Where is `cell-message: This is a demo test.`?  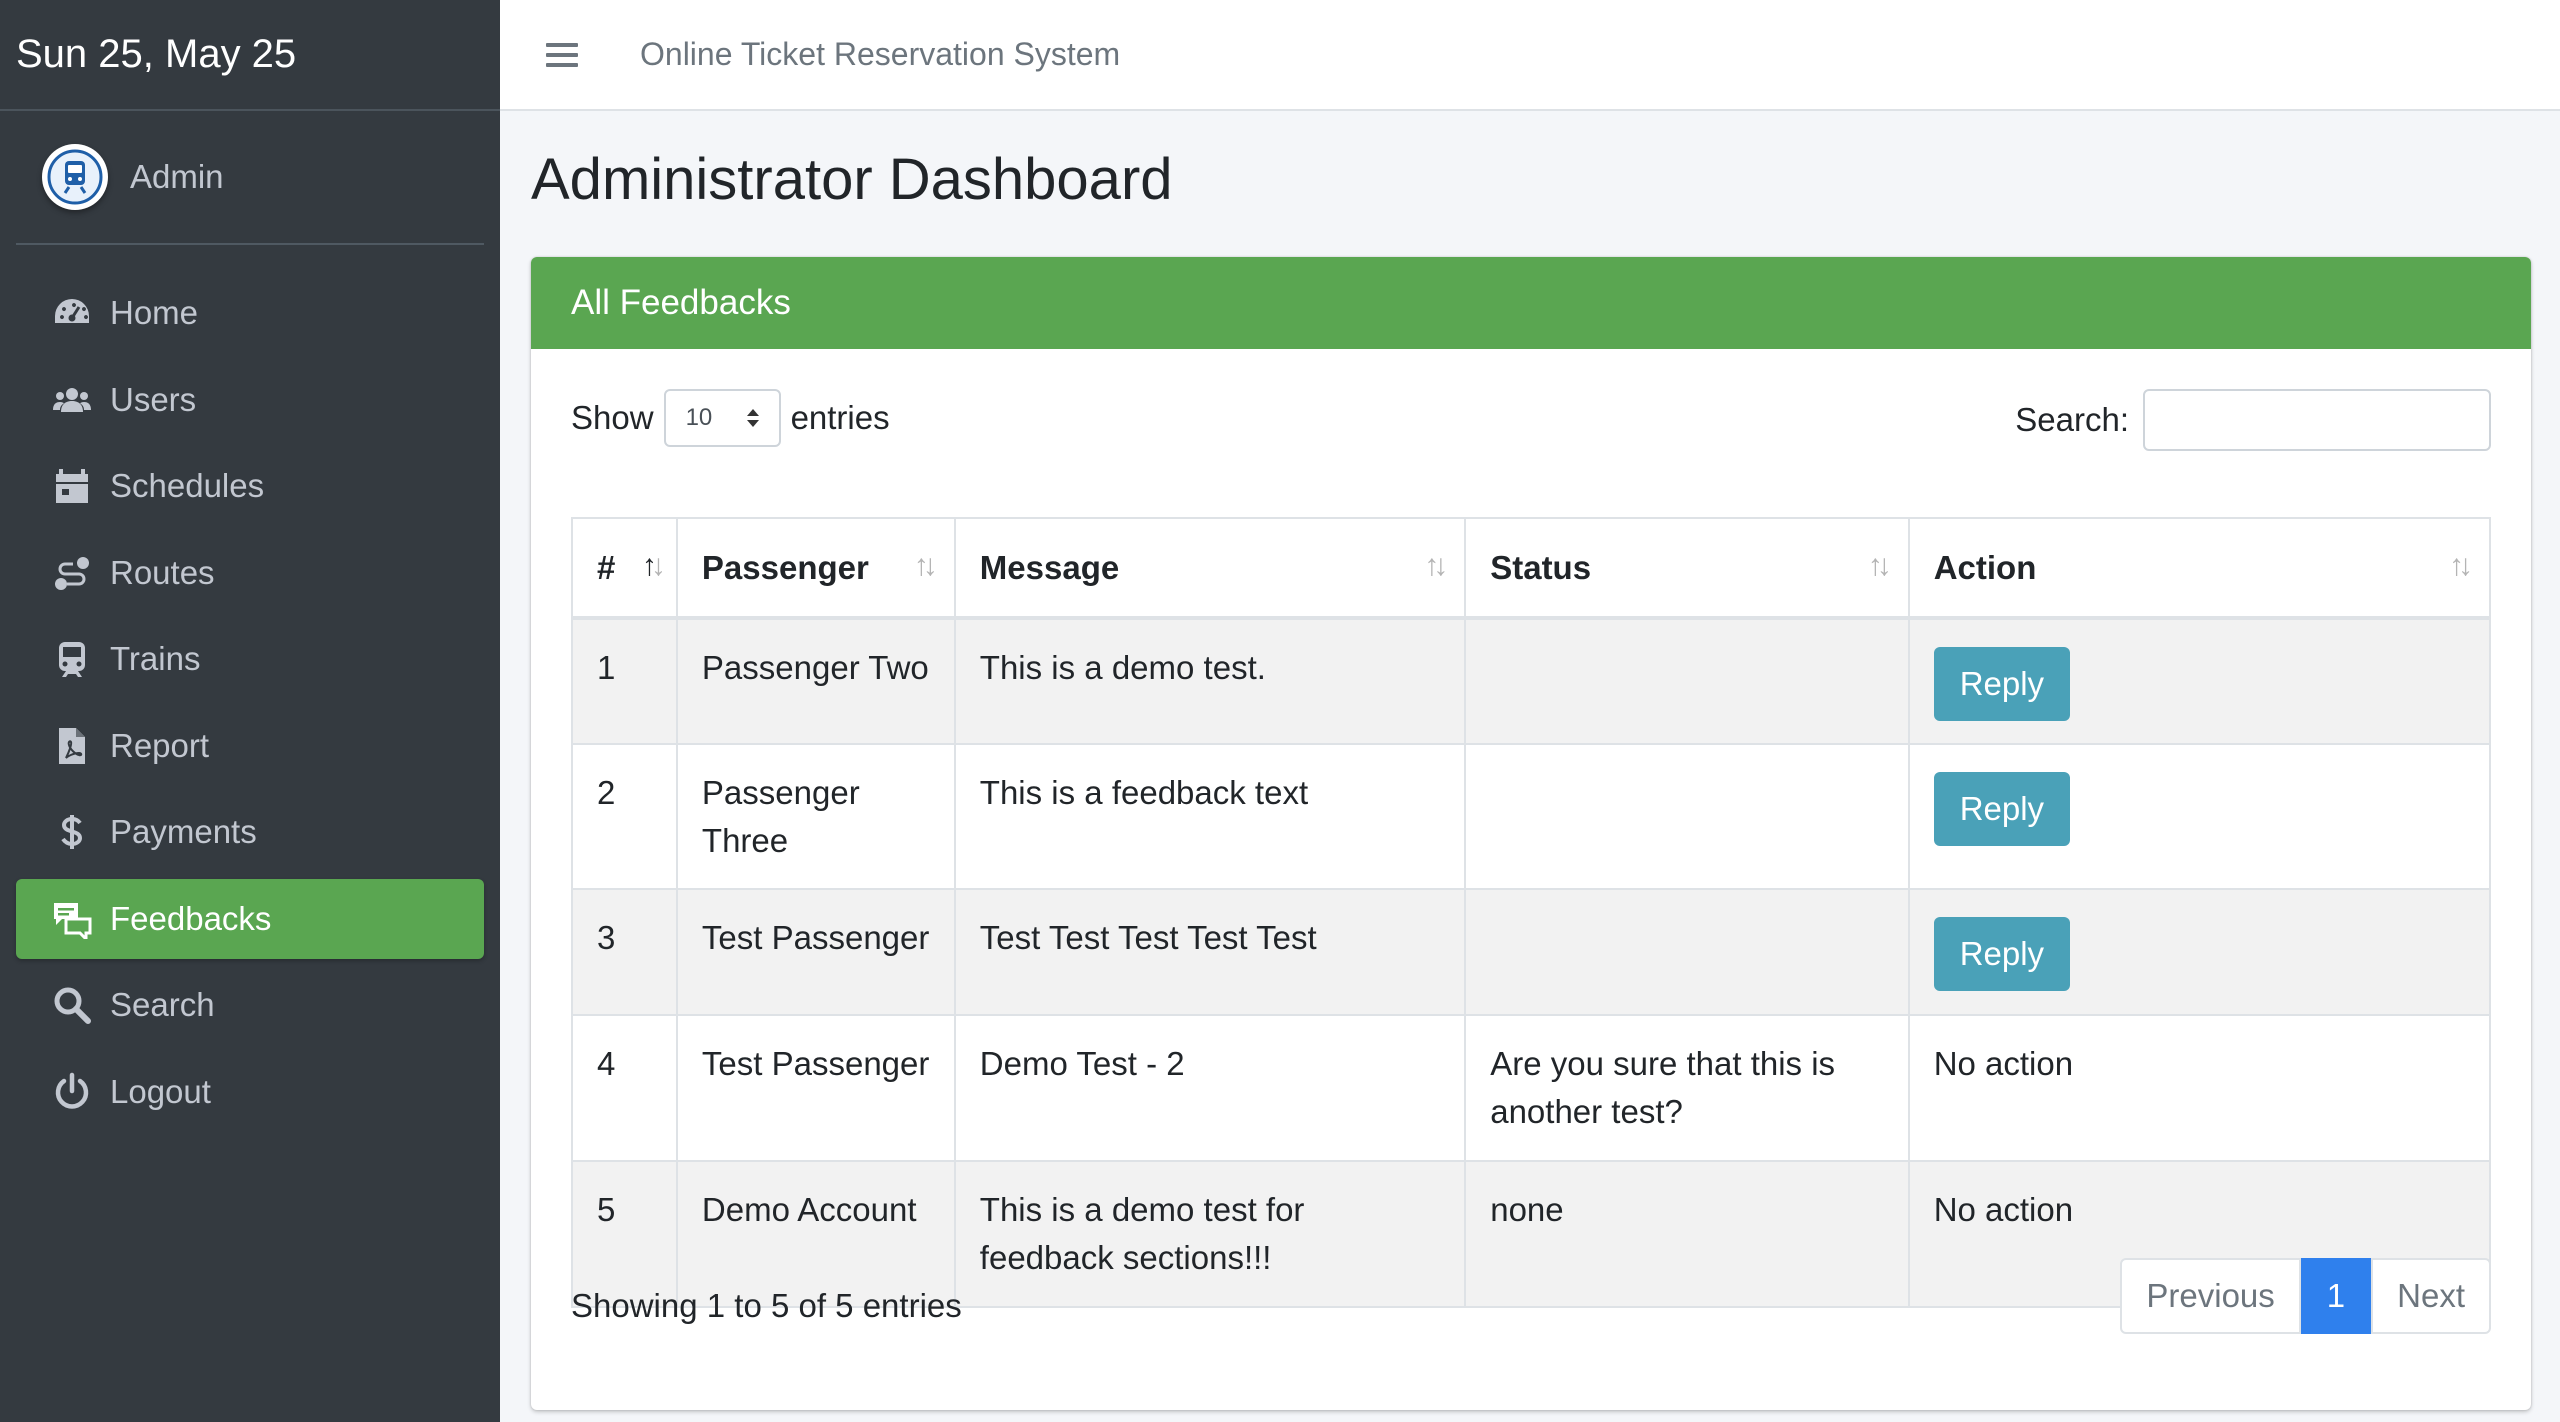
cell-message: This is a demo test. is located at coordinates (1210, 681).